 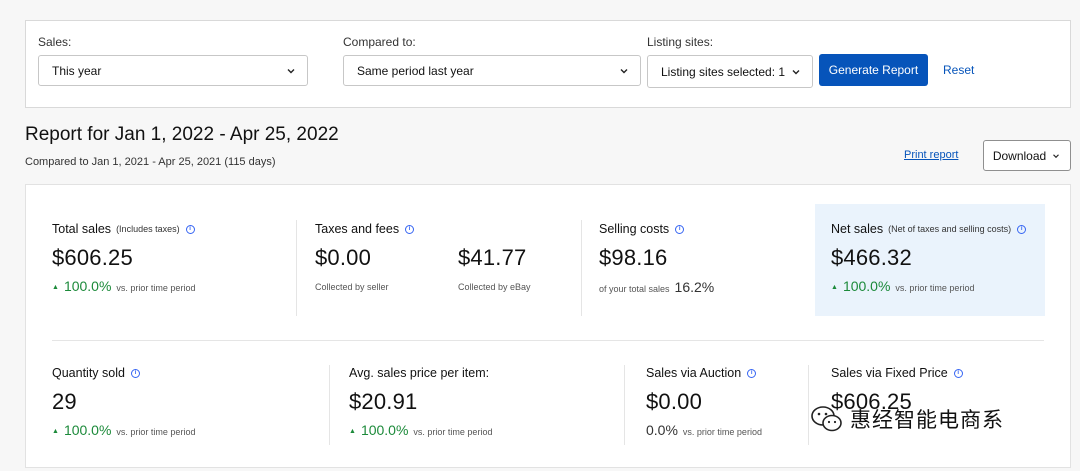 What do you see at coordinates (419, 373) in the screenshot?
I see `avg-price-label: Avg. sales price per item:` at bounding box center [419, 373].